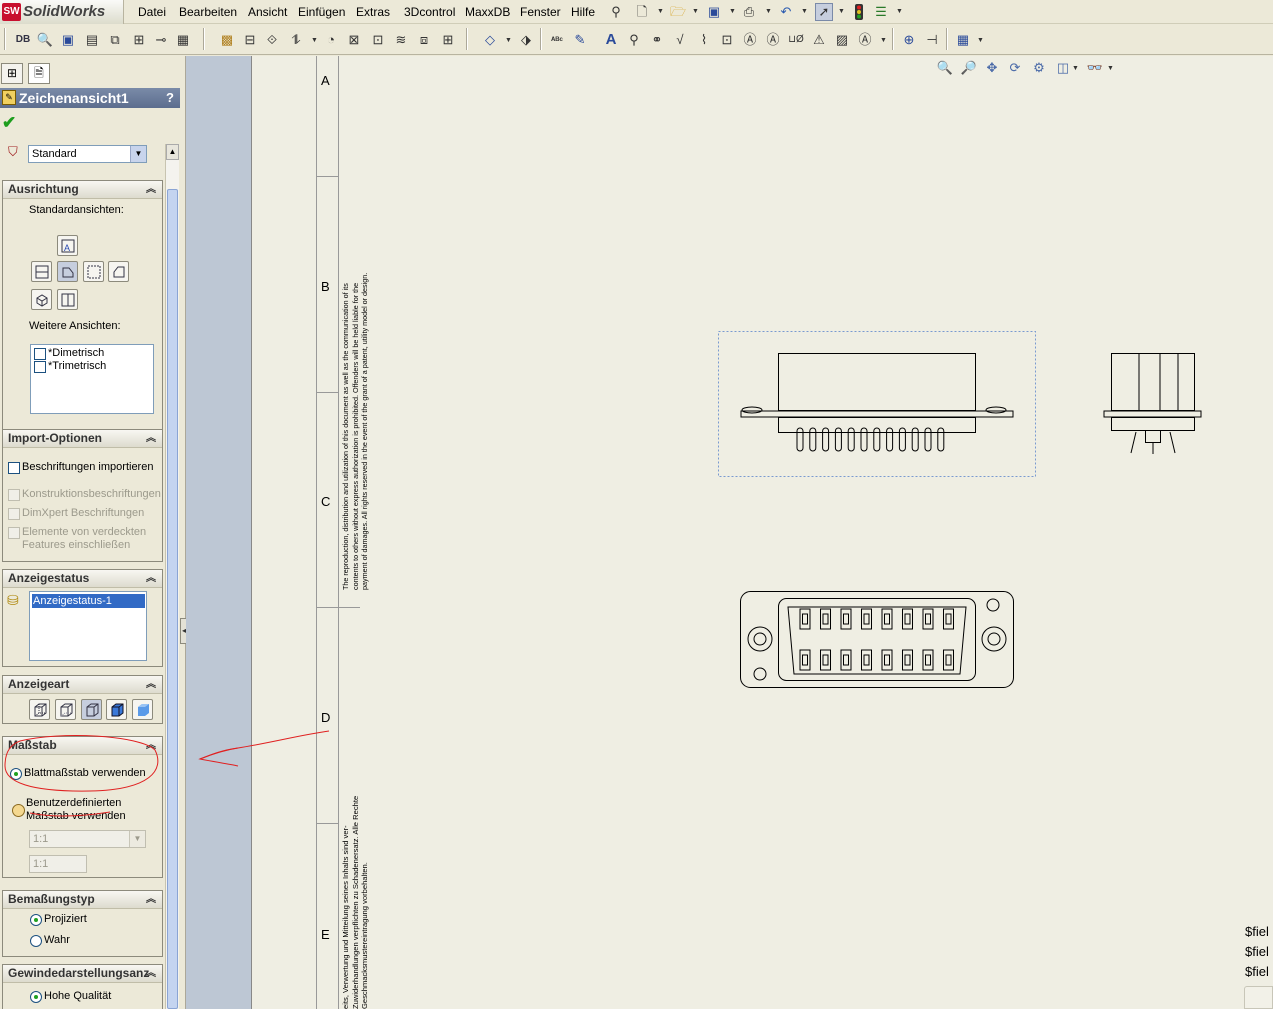 The width and height of the screenshot is (1273, 1009). What do you see at coordinates (326, 501) in the screenshot?
I see `zone-label-c: C` at bounding box center [326, 501].